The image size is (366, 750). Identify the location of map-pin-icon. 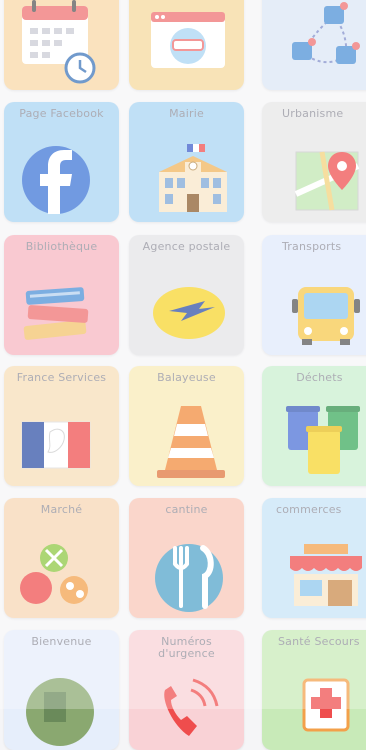
(314, 162).